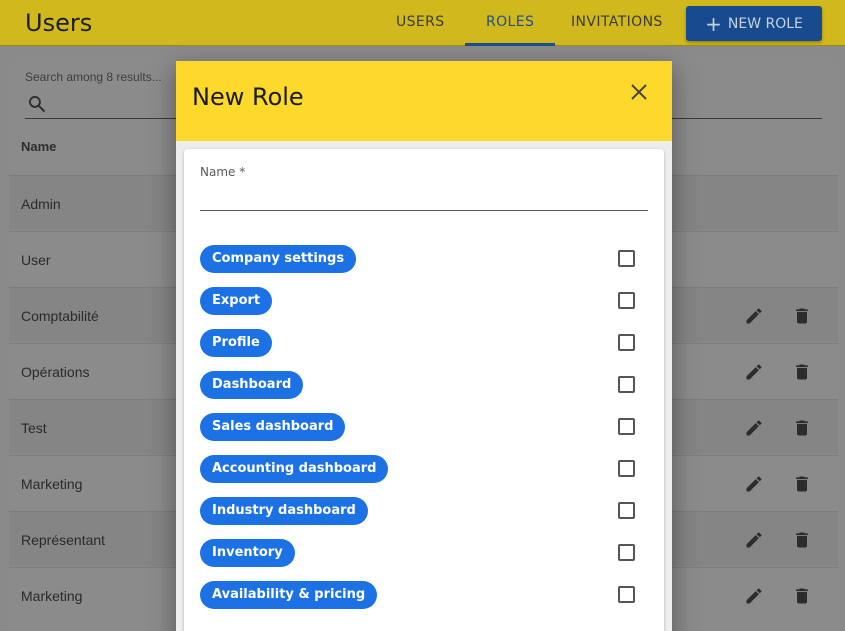 This screenshot has width=845, height=631. Describe the element at coordinates (34, 428) in the screenshot. I see `role-name: Test` at that location.